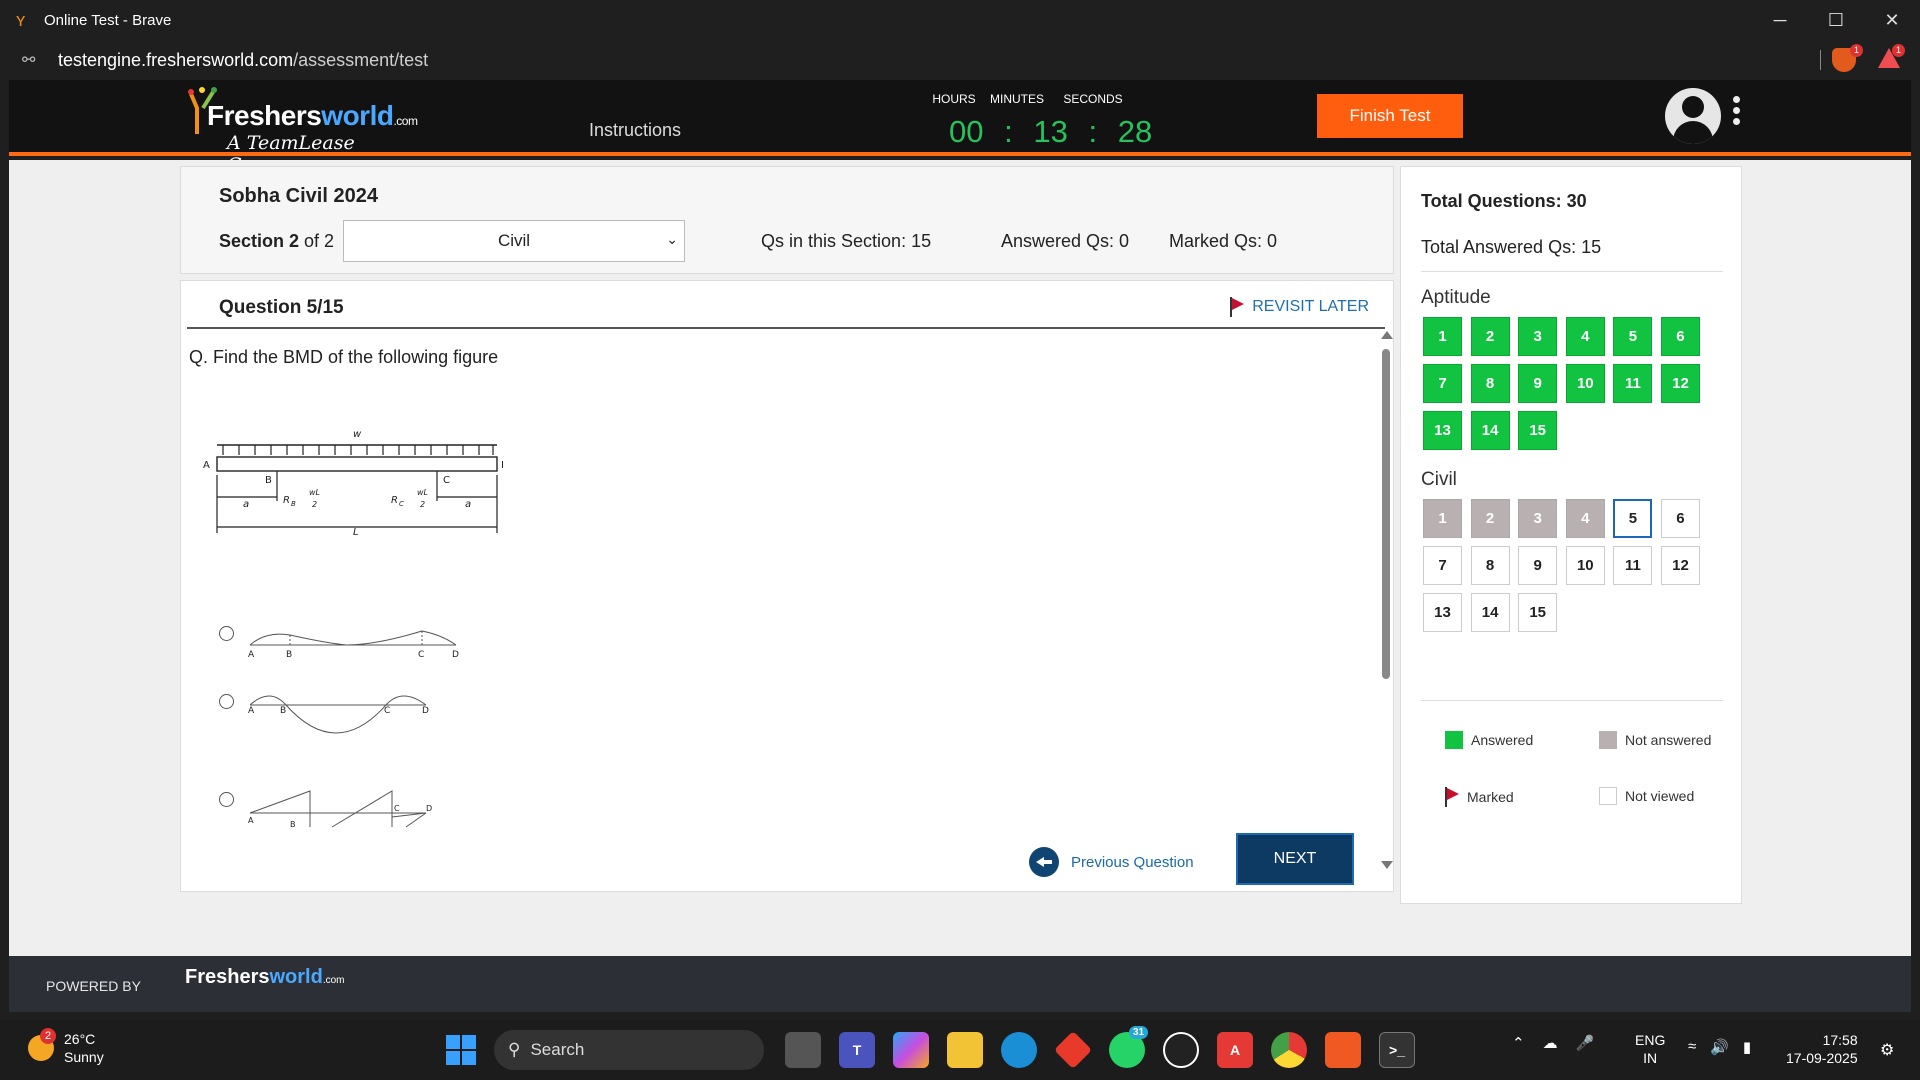 This screenshot has width=1920, height=1080. I want to click on anydesk-icon, so click(1073, 1050).